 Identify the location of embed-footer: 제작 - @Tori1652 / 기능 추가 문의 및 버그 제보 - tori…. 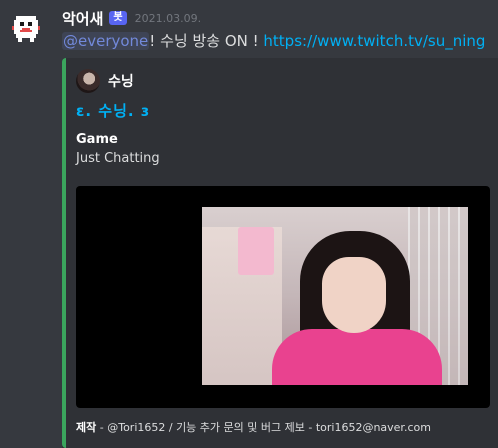
(253, 427).